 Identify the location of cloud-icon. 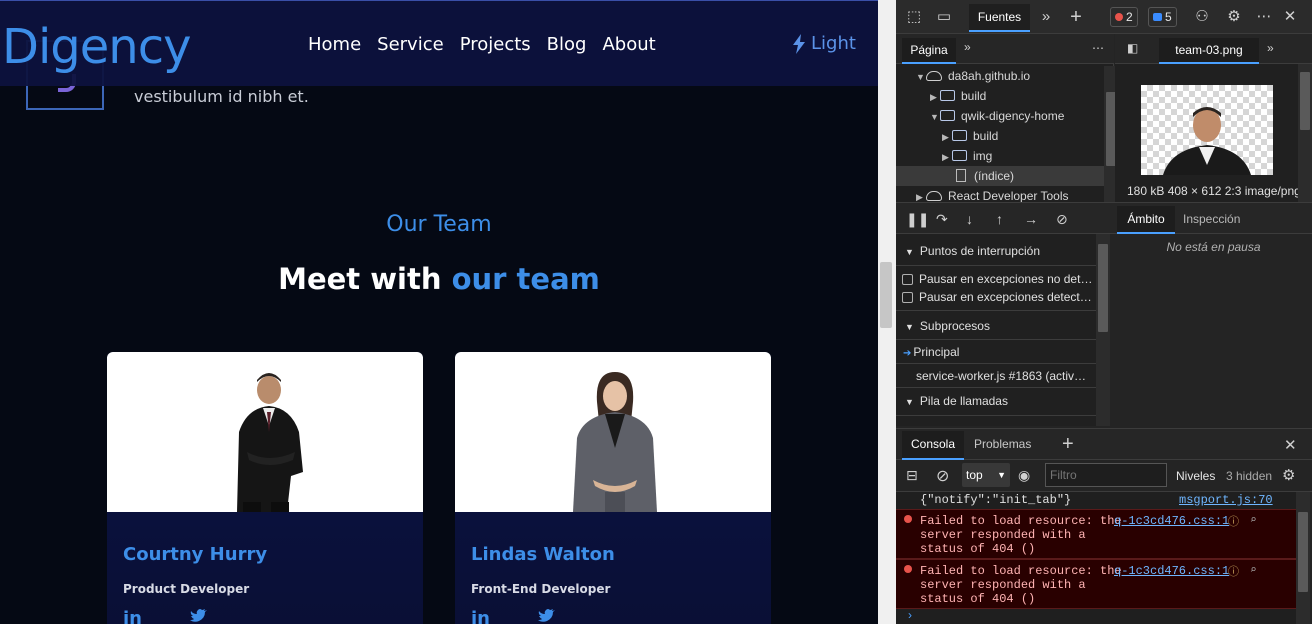
(934, 76).